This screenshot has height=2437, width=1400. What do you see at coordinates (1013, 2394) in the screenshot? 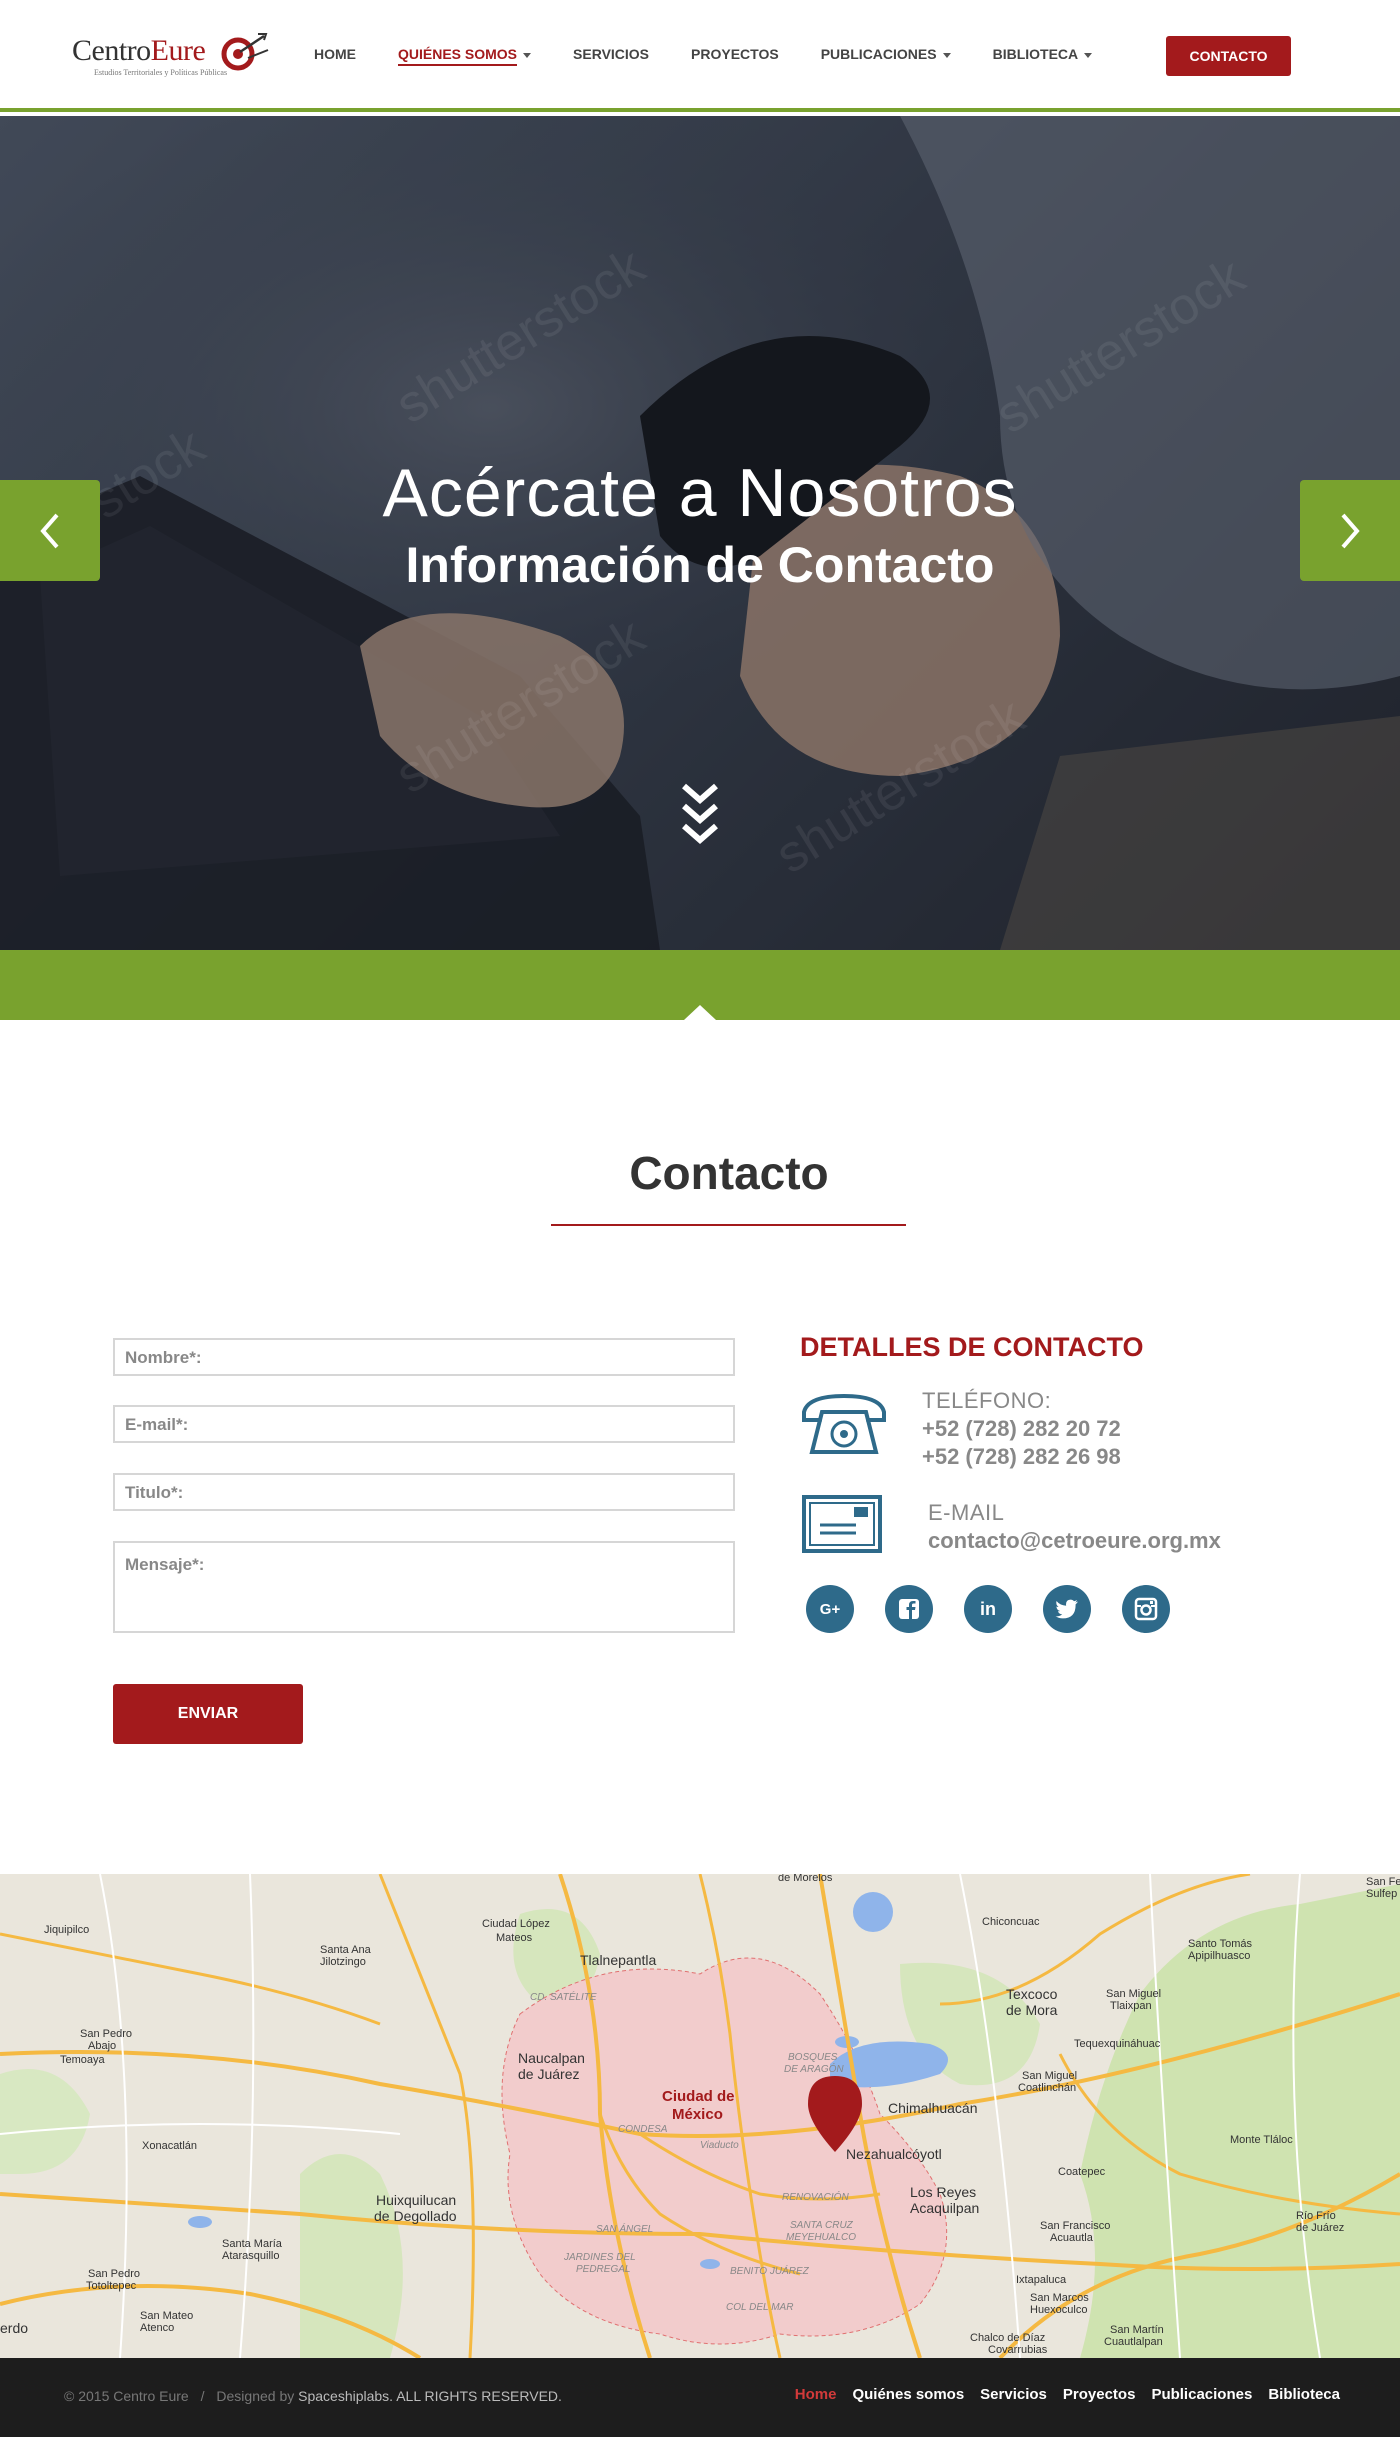
I see `footer-link-servicios: Servicios` at bounding box center [1013, 2394].